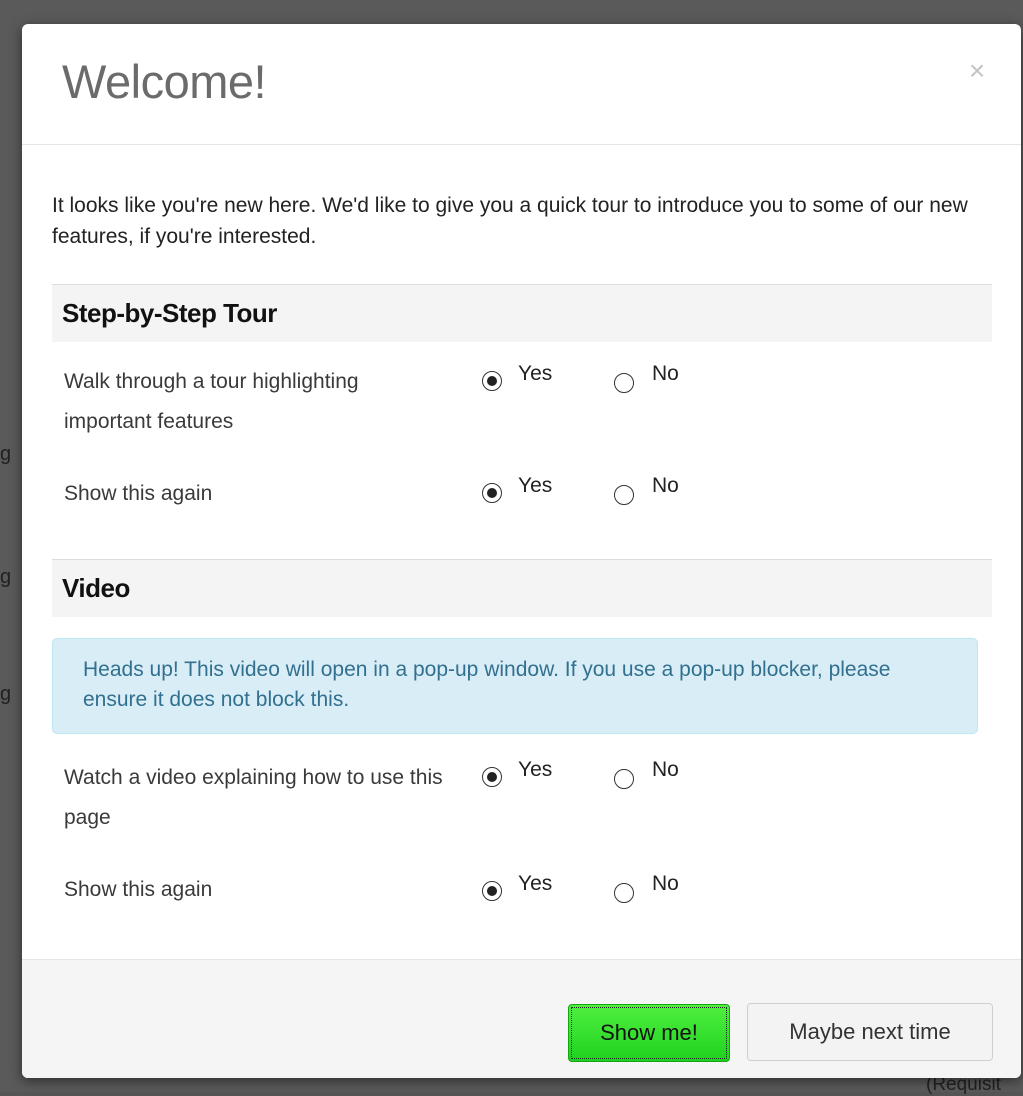  I want to click on dialog-footer: Show me! Maybe next time, so click(521, 1018).